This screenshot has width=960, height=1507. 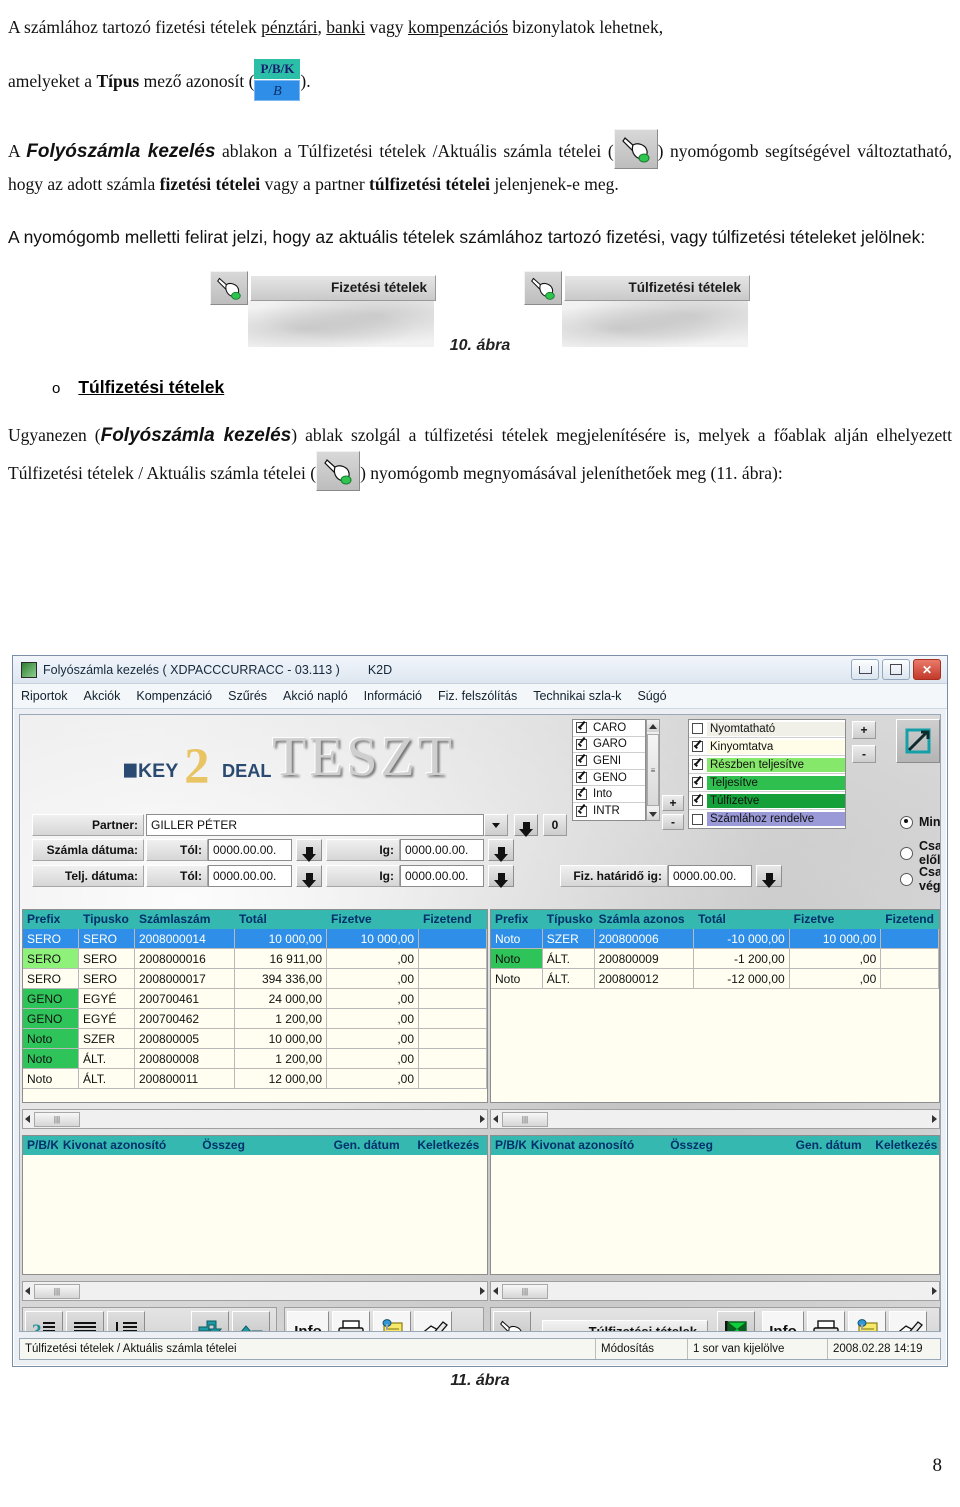 I want to click on list-item: GENO, so click(x=609, y=778).